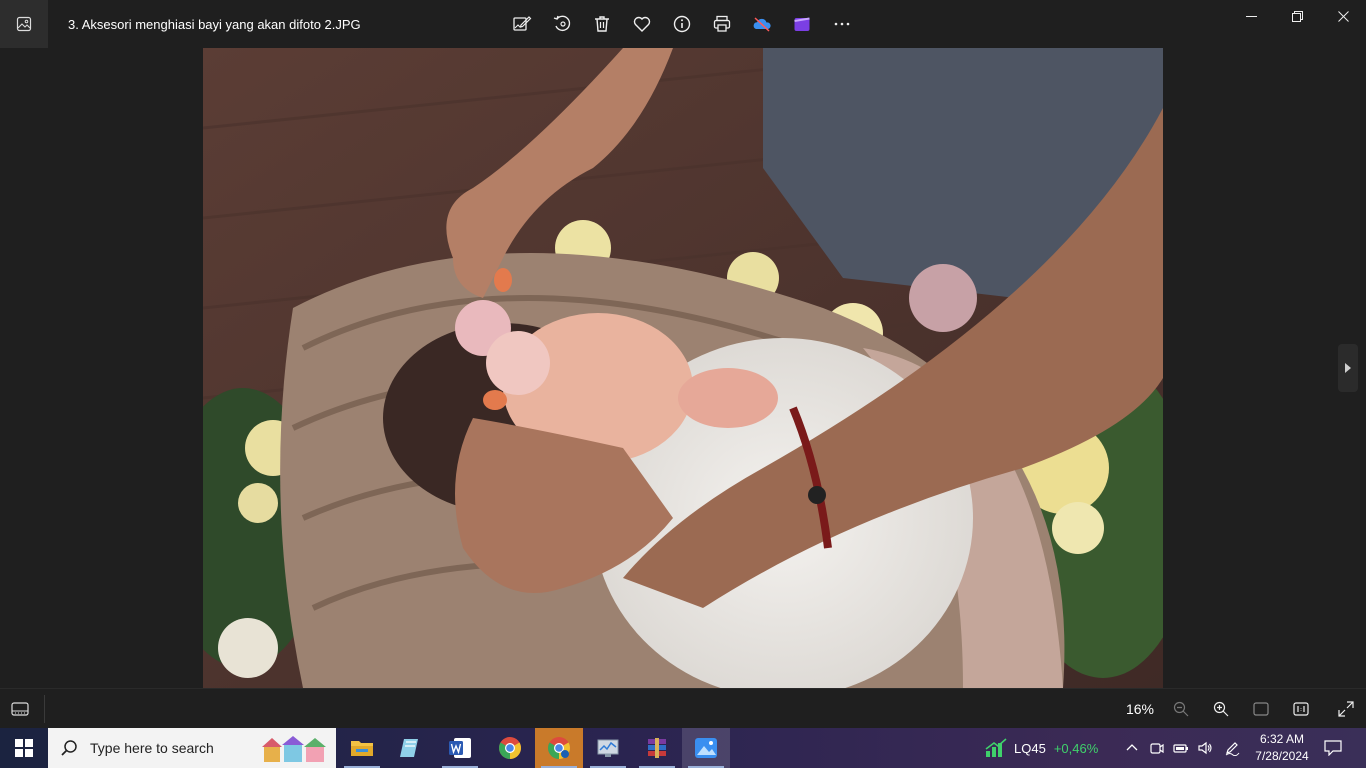 The image size is (1366, 768). I want to click on info-button, so click(682, 24).